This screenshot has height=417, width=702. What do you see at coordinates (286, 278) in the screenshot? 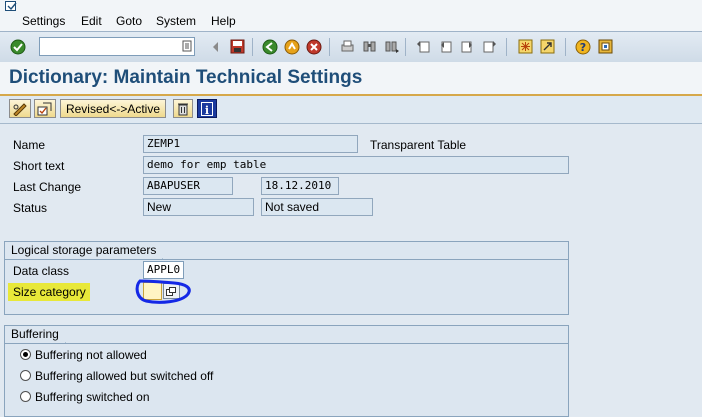
I see `logical-storage-group: Logical storage parameters` at bounding box center [286, 278].